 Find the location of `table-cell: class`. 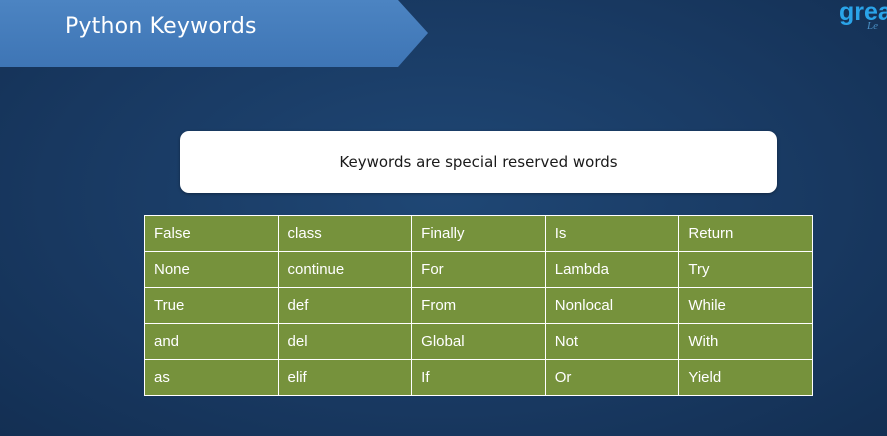

table-cell: class is located at coordinates (345, 233).